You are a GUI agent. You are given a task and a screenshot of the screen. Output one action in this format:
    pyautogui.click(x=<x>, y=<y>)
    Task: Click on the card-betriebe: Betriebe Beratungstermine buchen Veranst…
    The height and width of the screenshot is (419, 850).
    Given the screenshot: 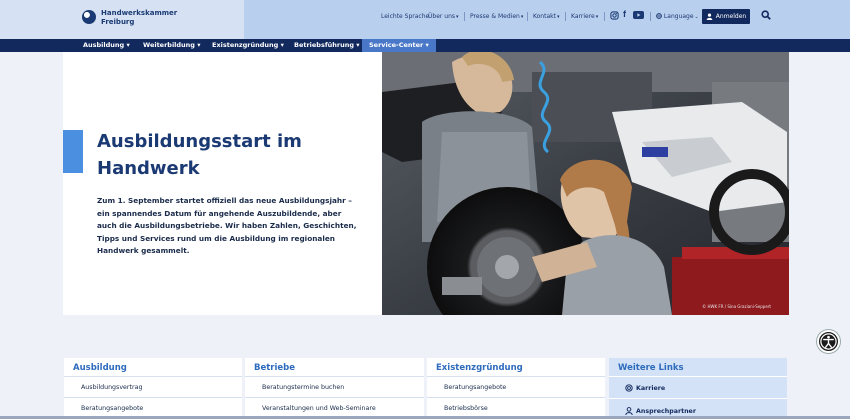 What is the action you would take?
    pyautogui.click(x=334, y=388)
    